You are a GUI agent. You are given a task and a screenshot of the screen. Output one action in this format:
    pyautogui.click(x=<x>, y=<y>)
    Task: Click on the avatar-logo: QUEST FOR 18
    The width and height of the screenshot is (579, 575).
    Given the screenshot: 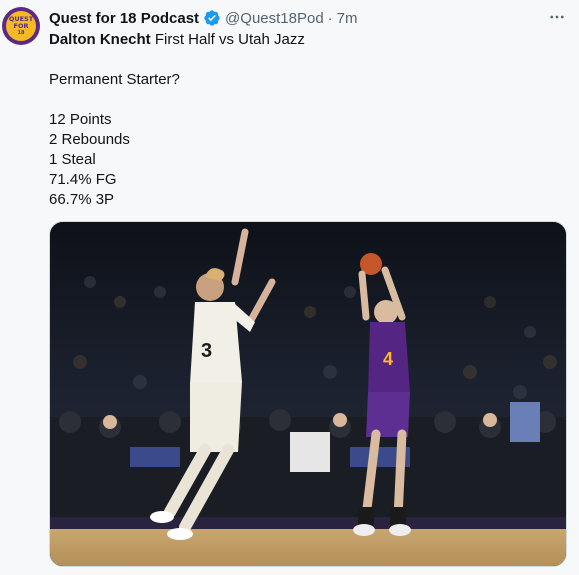 What is the action you would take?
    pyautogui.click(x=21, y=26)
    